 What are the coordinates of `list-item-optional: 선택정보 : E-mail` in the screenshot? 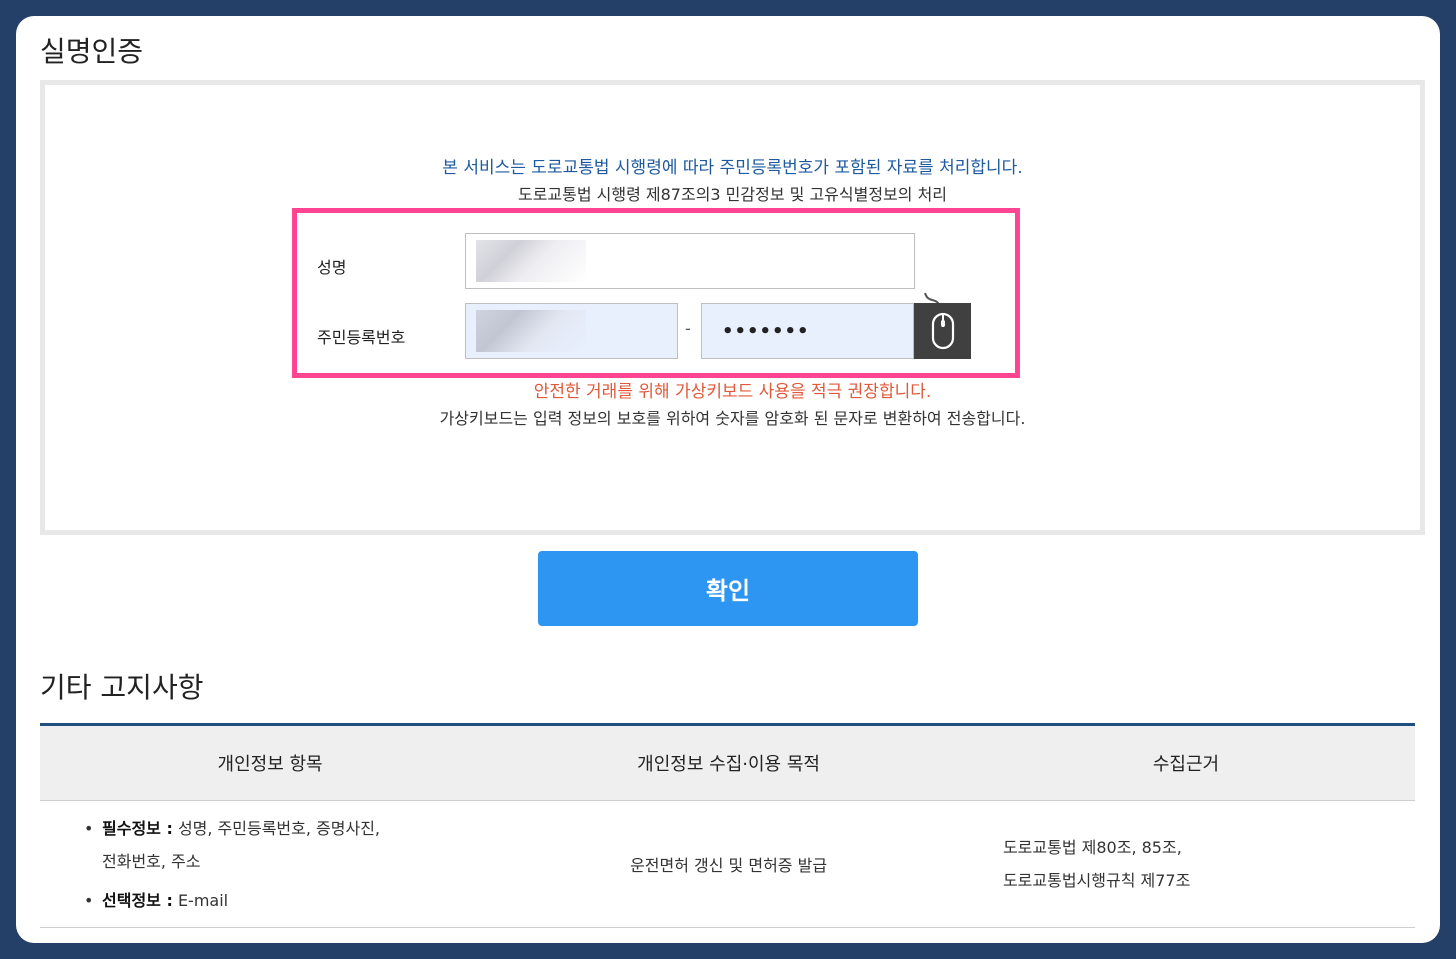 It's located at (291, 900).